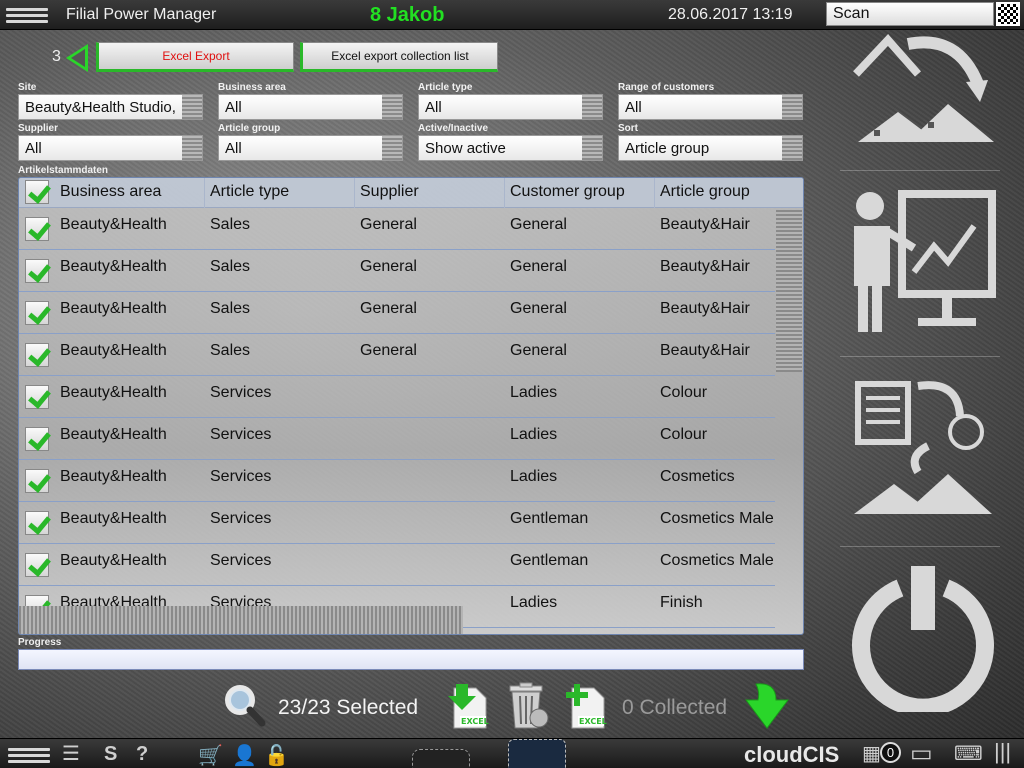 Image resolution: width=1024 pixels, height=768 pixels. I want to click on help-icon: ?, so click(142, 754).